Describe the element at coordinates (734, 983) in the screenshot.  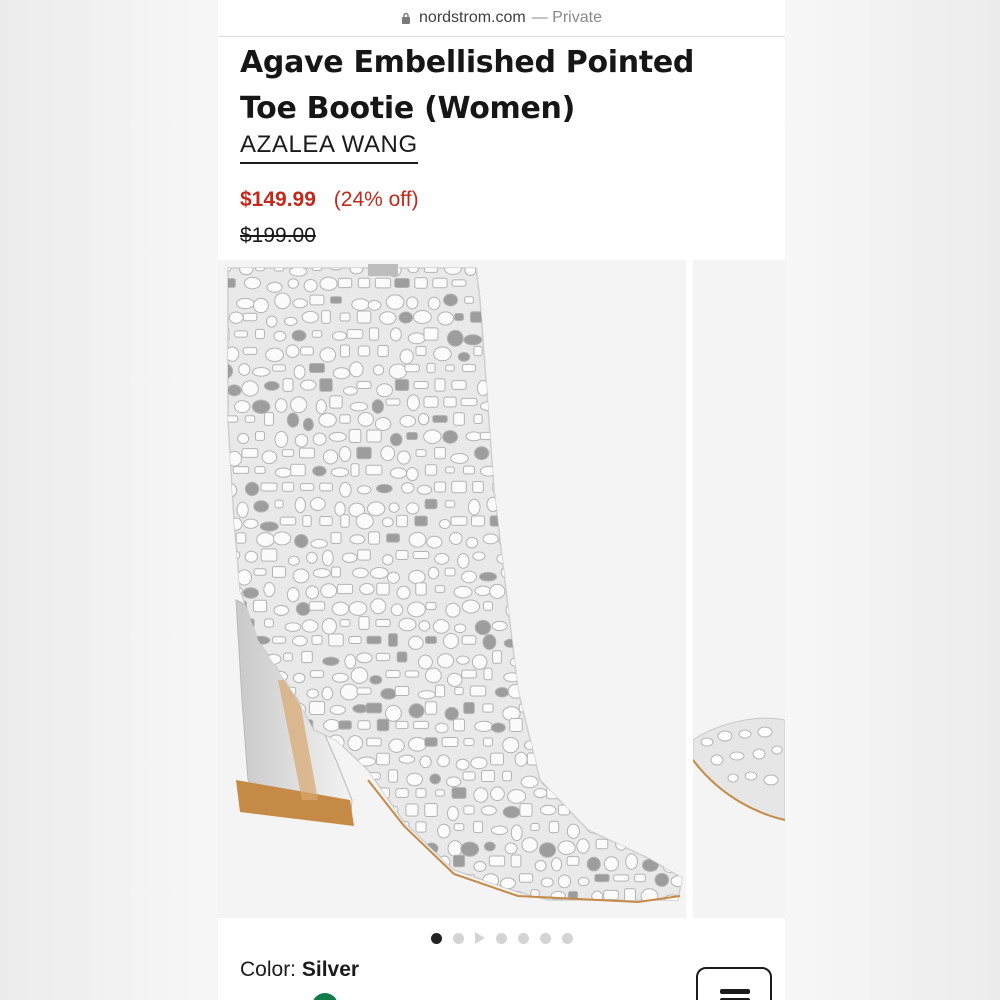
I see `menu-button` at that location.